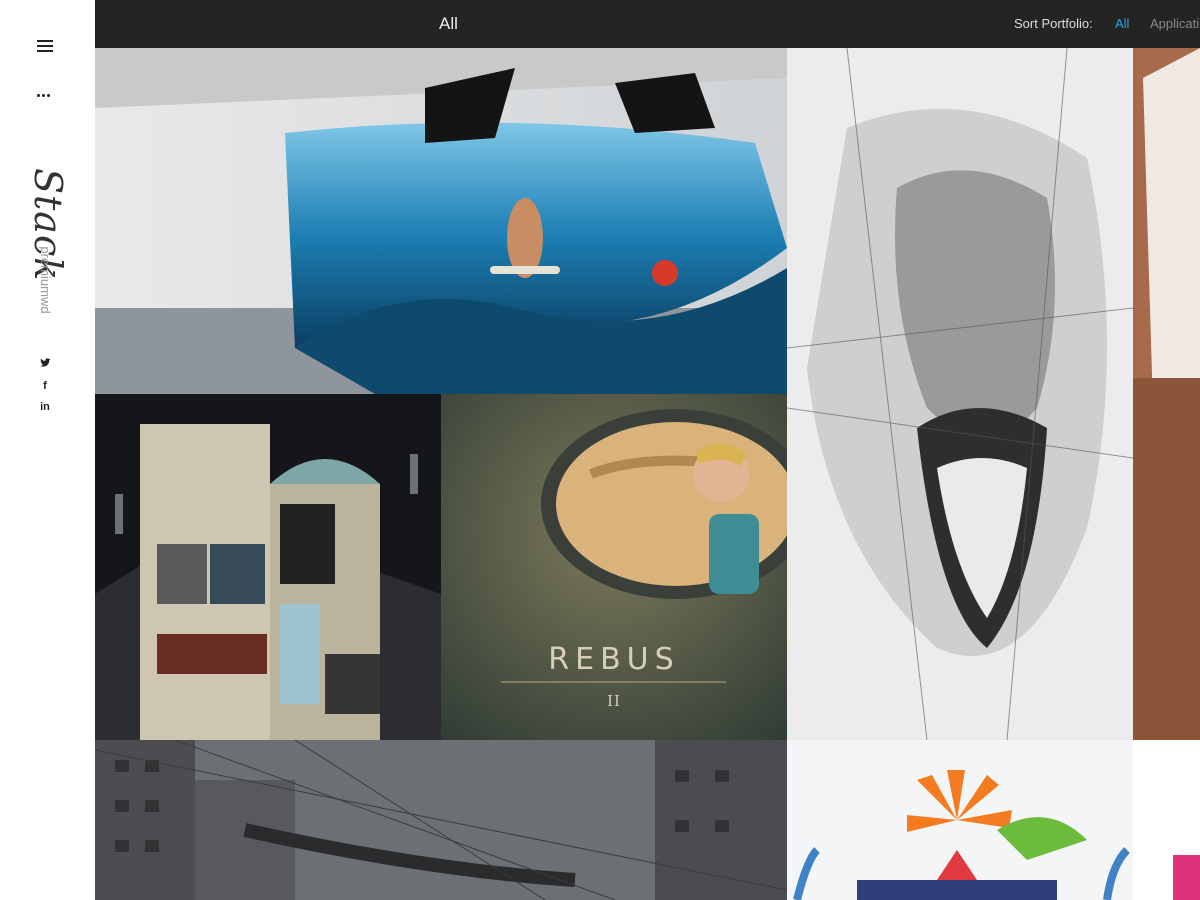  What do you see at coordinates (448, 23) in the screenshot?
I see `current-filter-title: All` at bounding box center [448, 23].